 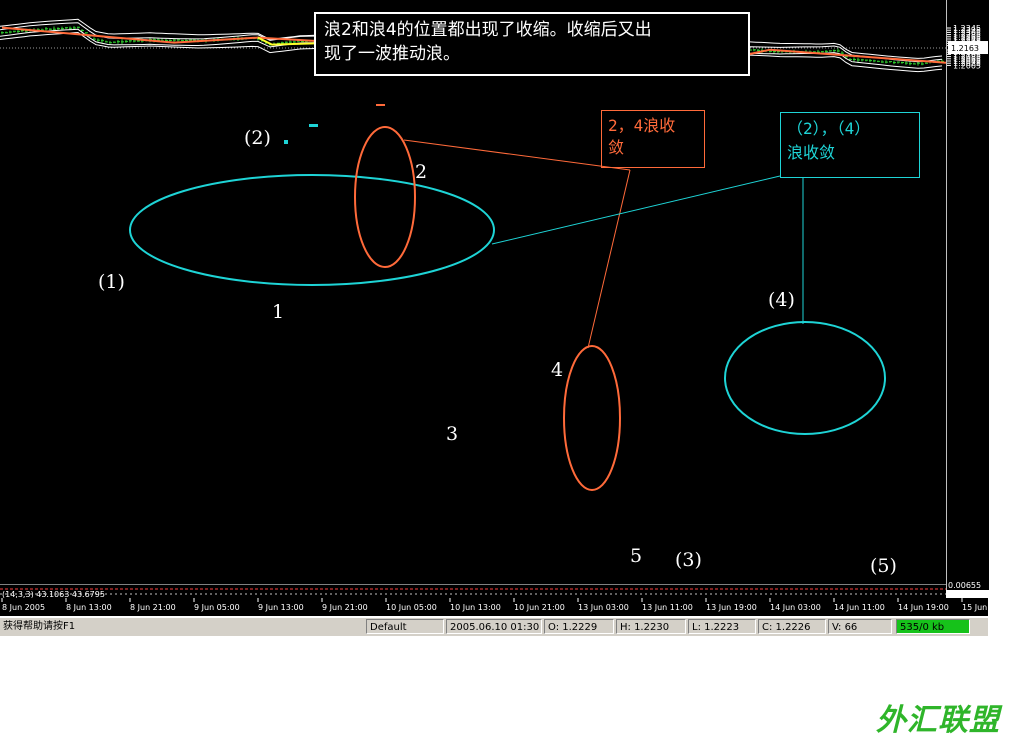 I want to click on marker-orange-dash, so click(x=380, y=105).